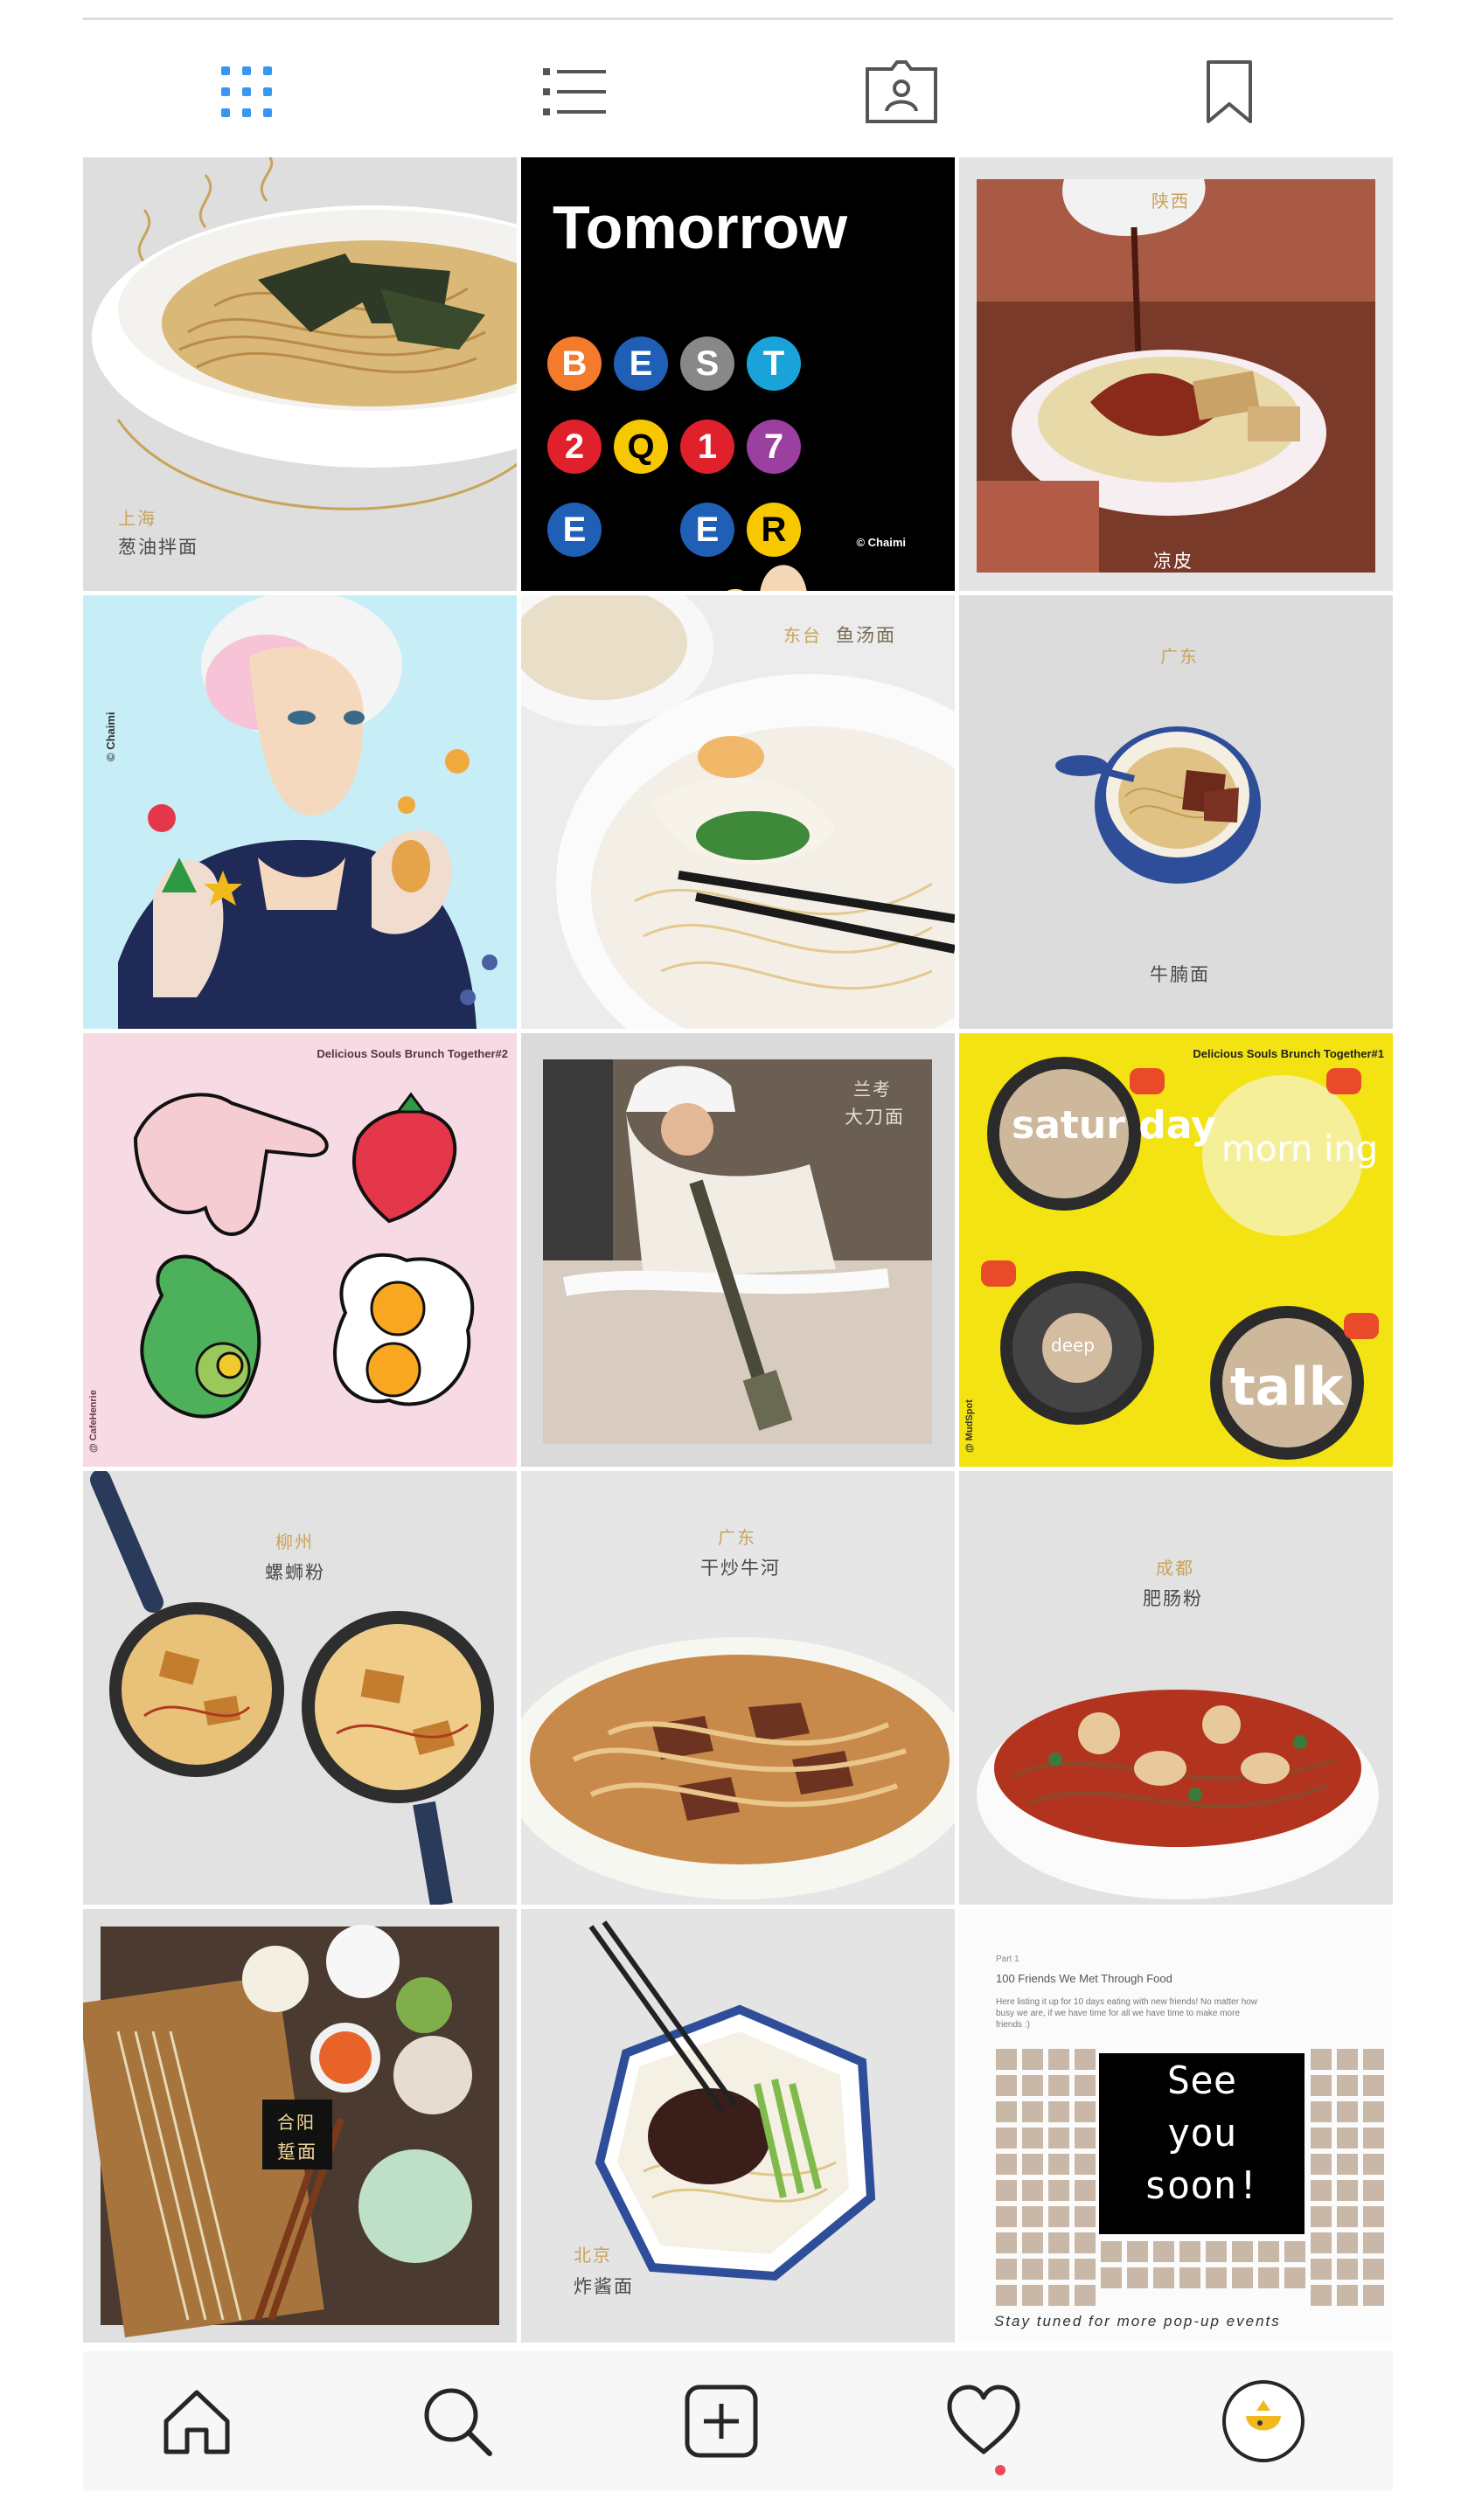  What do you see at coordinates (641, 364) in the screenshot?
I see `badge: E` at bounding box center [641, 364].